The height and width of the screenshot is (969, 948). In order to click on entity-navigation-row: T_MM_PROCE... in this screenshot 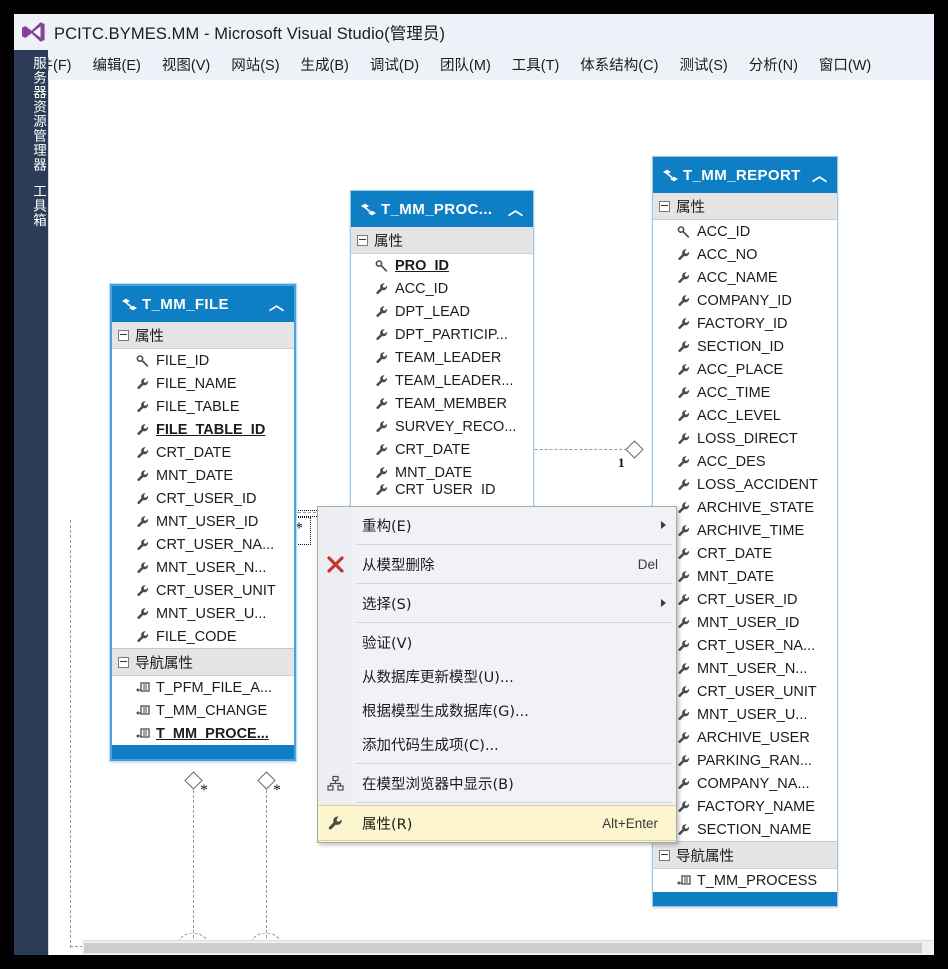, I will do `click(203, 733)`.